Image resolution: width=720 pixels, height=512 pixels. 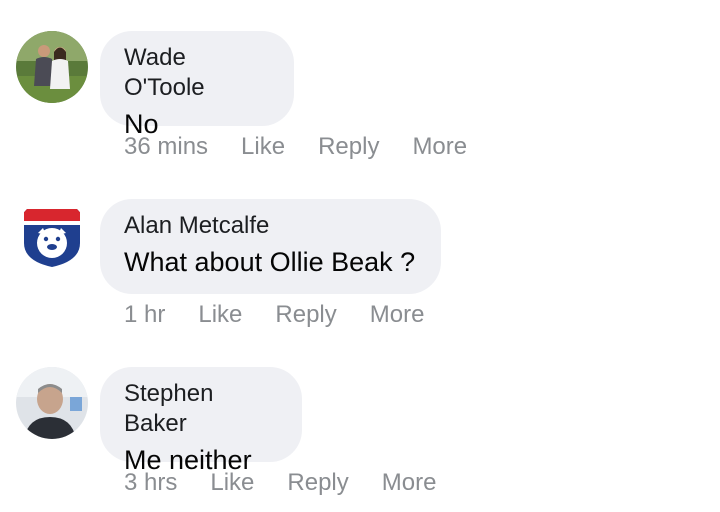 What do you see at coordinates (144, 315) in the screenshot?
I see `comment-timestamp: 1 hr` at bounding box center [144, 315].